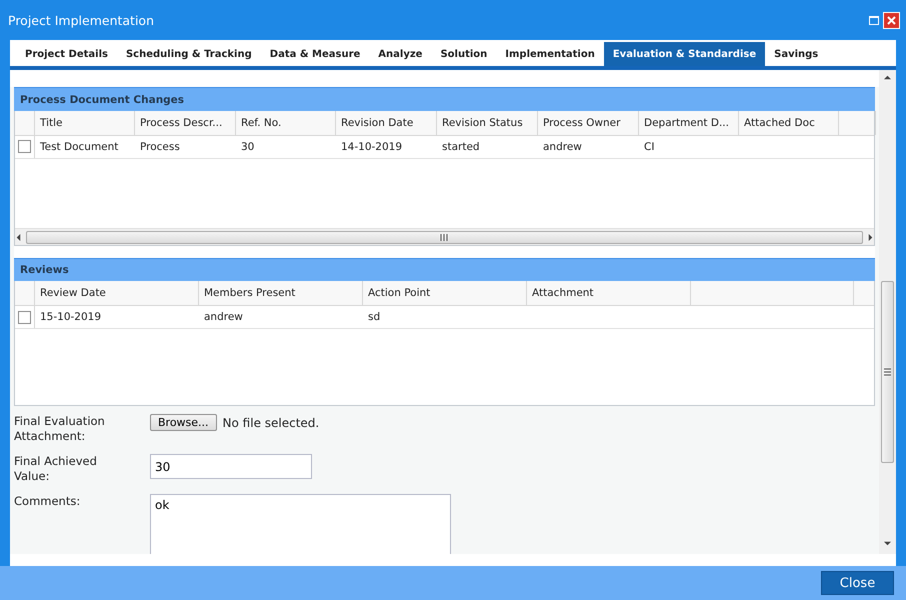 Image resolution: width=906 pixels, height=600 pixels. Describe the element at coordinates (386, 122) in the screenshot. I see `column-header: Revision Date` at that location.